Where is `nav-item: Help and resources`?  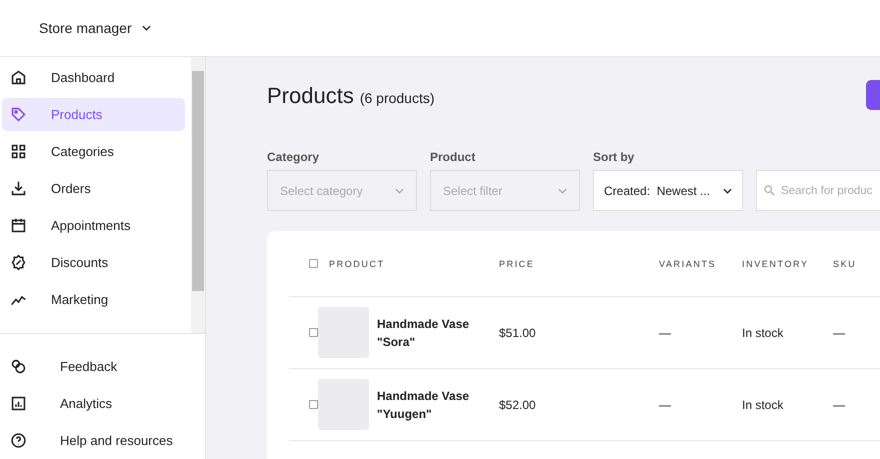 nav-item: Help and resources is located at coordinates (107, 440).